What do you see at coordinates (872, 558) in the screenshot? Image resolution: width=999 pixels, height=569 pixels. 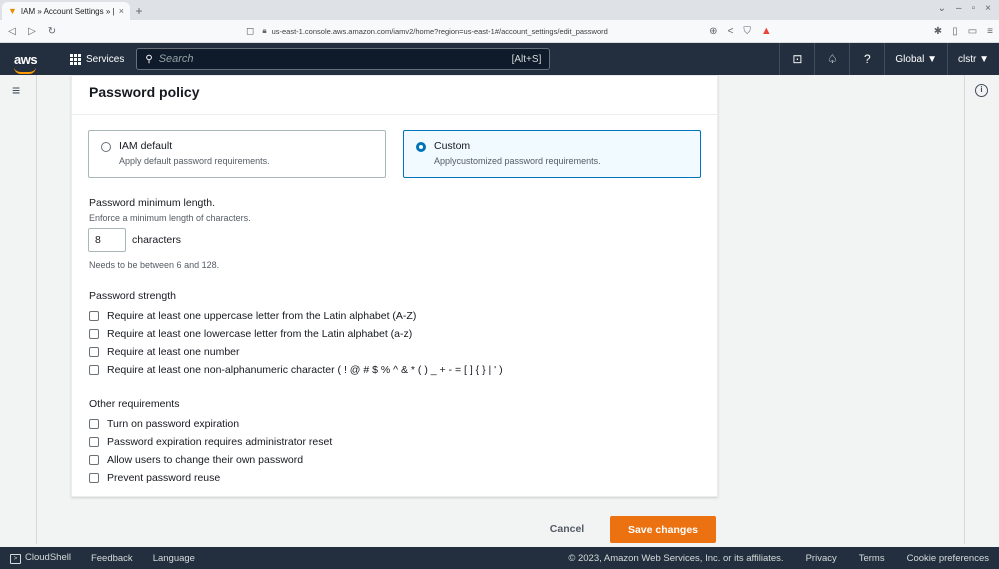 I see `terms-link: Terms` at bounding box center [872, 558].